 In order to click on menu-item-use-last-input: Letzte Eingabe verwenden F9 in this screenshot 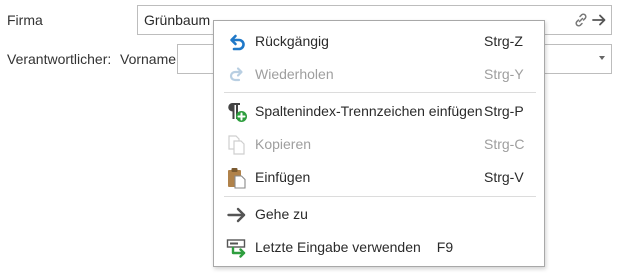, I will do `click(379, 247)`.